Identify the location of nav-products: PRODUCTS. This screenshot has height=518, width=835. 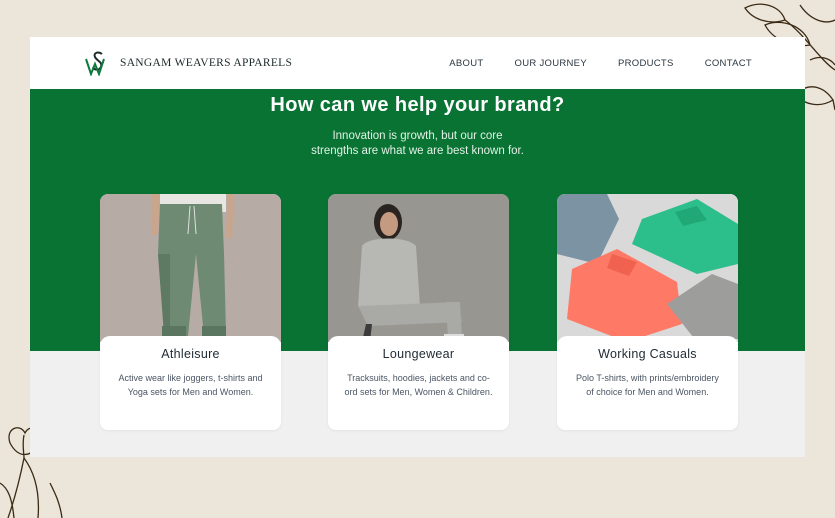
(646, 63).